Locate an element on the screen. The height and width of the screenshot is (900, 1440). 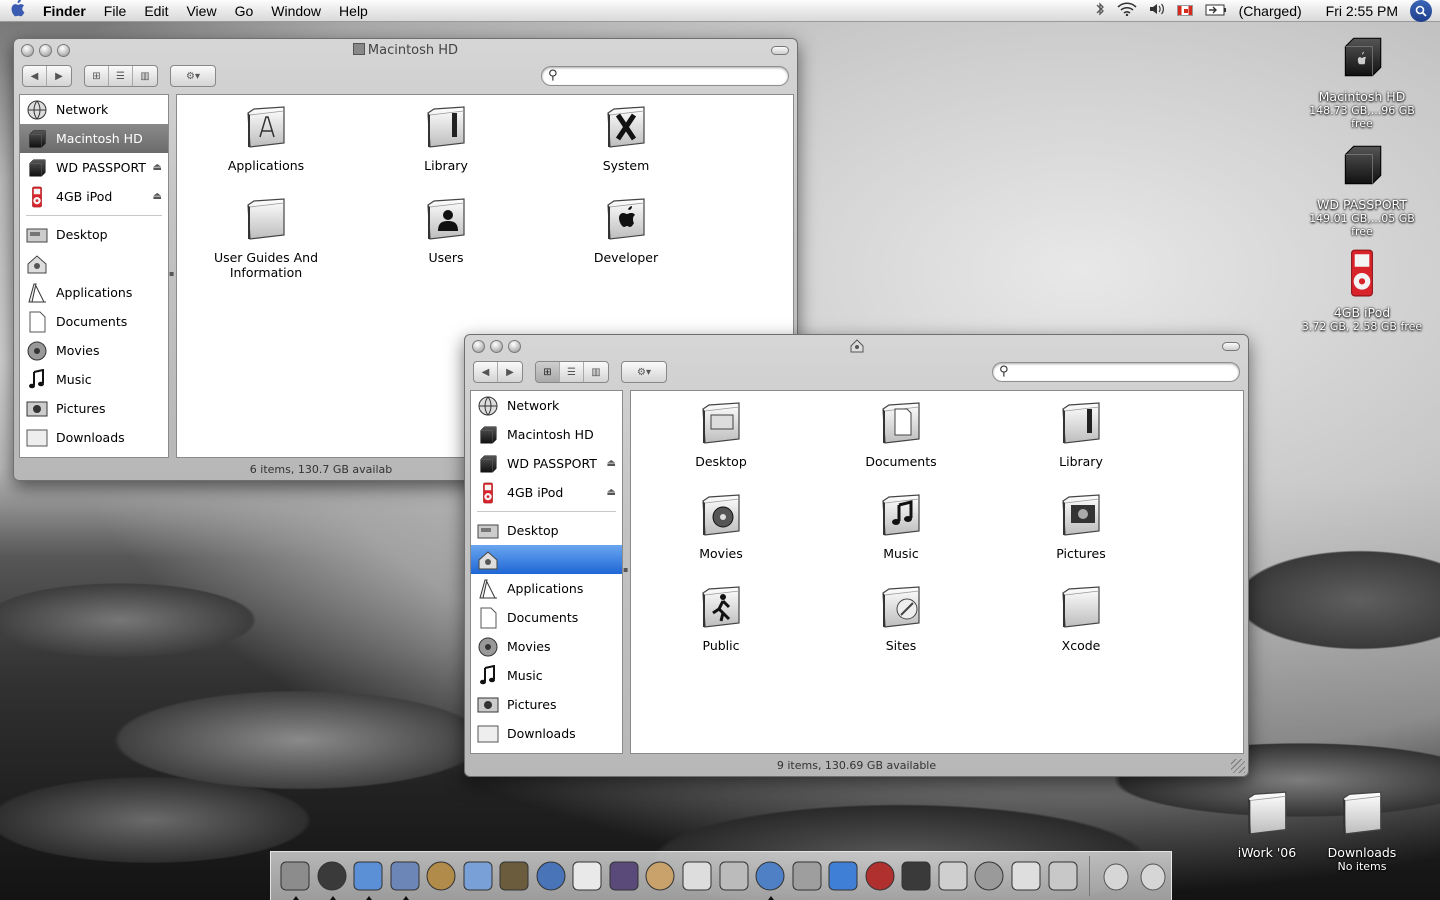
folder-item-system: System is located at coordinates (626, 138).